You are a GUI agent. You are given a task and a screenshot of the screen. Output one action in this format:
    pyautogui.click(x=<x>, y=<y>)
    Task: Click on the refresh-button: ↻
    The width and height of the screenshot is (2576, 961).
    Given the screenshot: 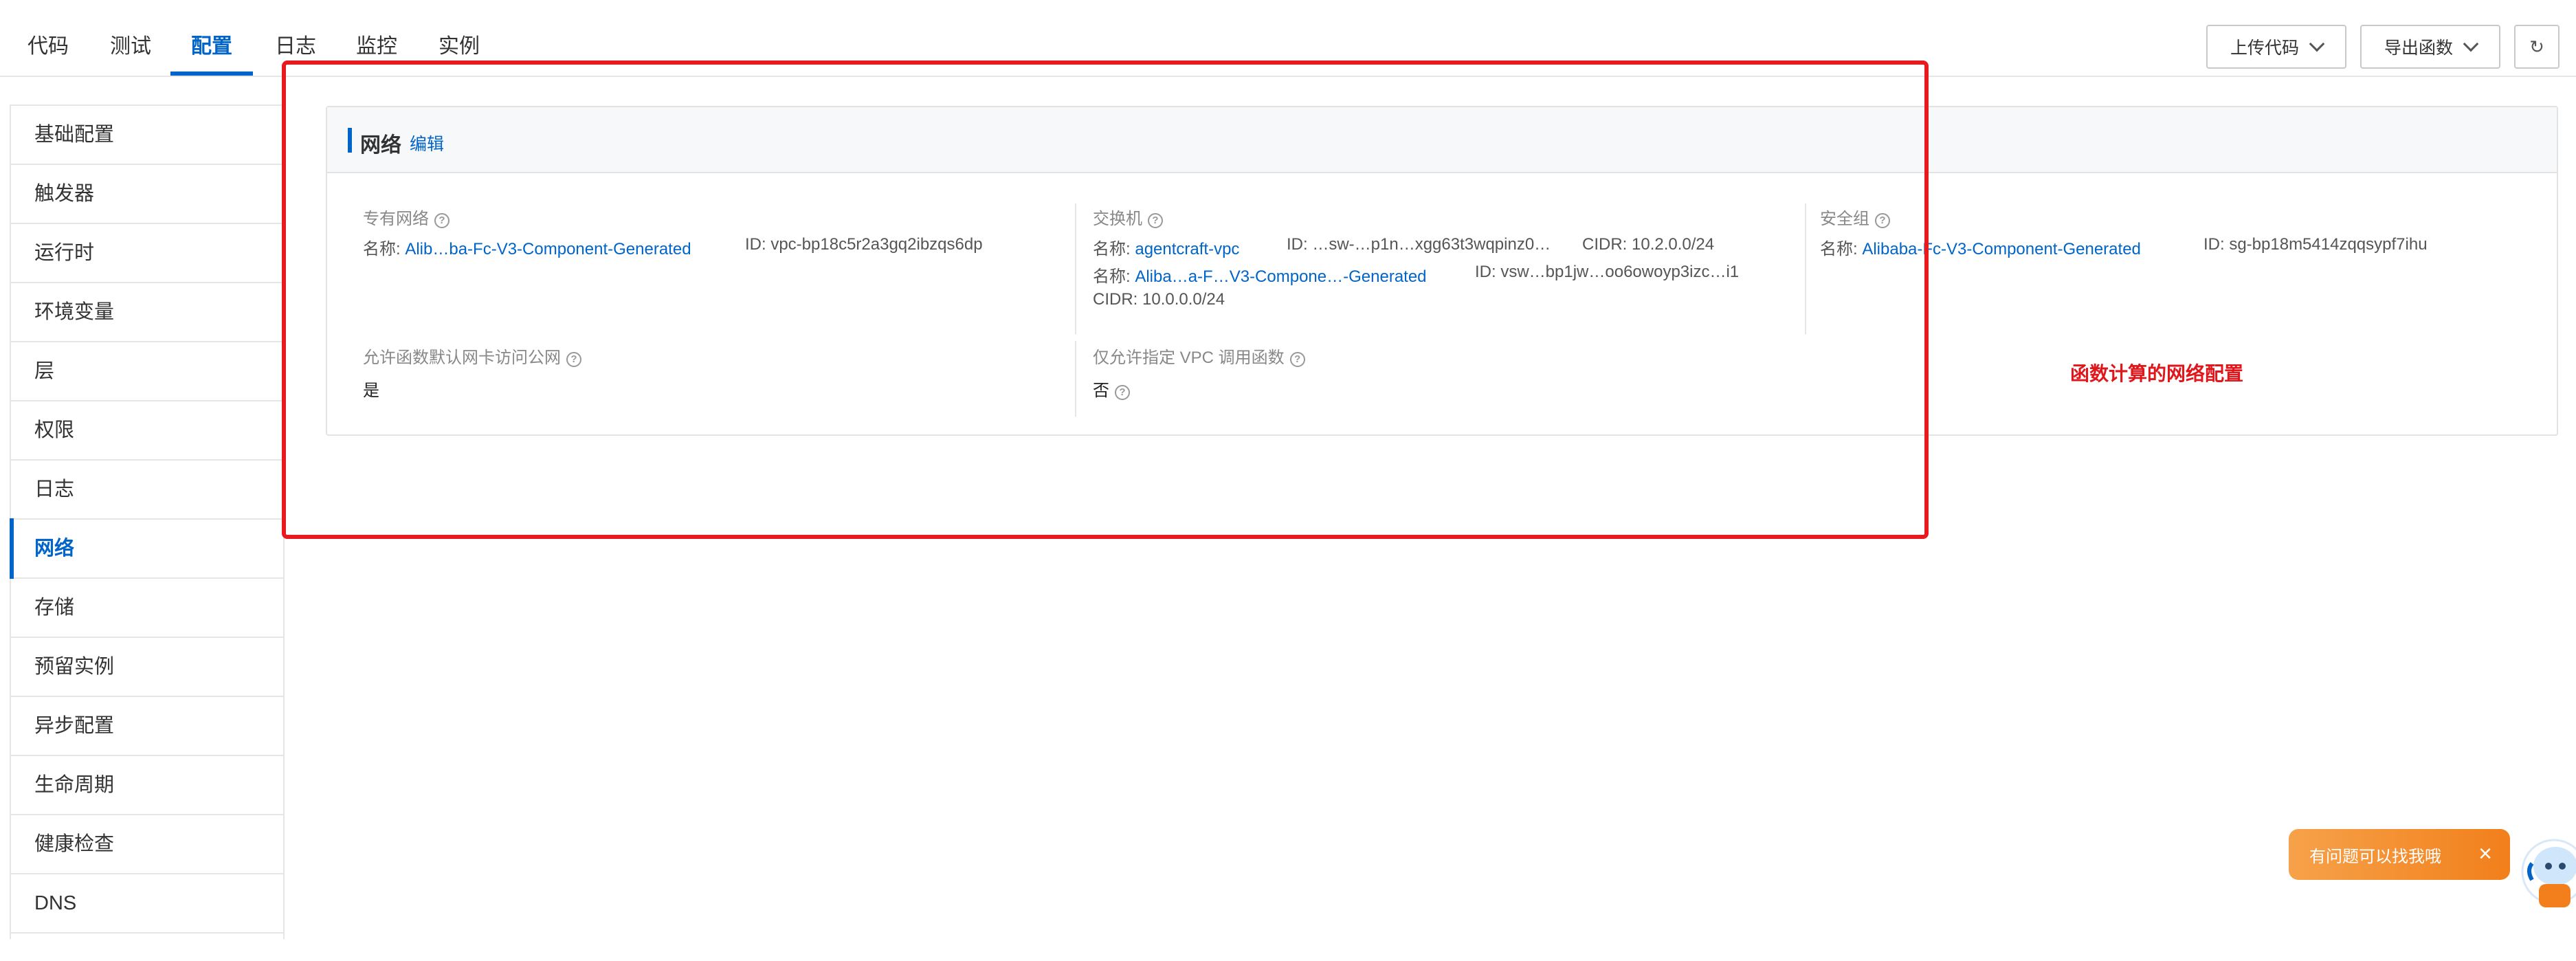 What is the action you would take?
    pyautogui.click(x=2537, y=47)
    